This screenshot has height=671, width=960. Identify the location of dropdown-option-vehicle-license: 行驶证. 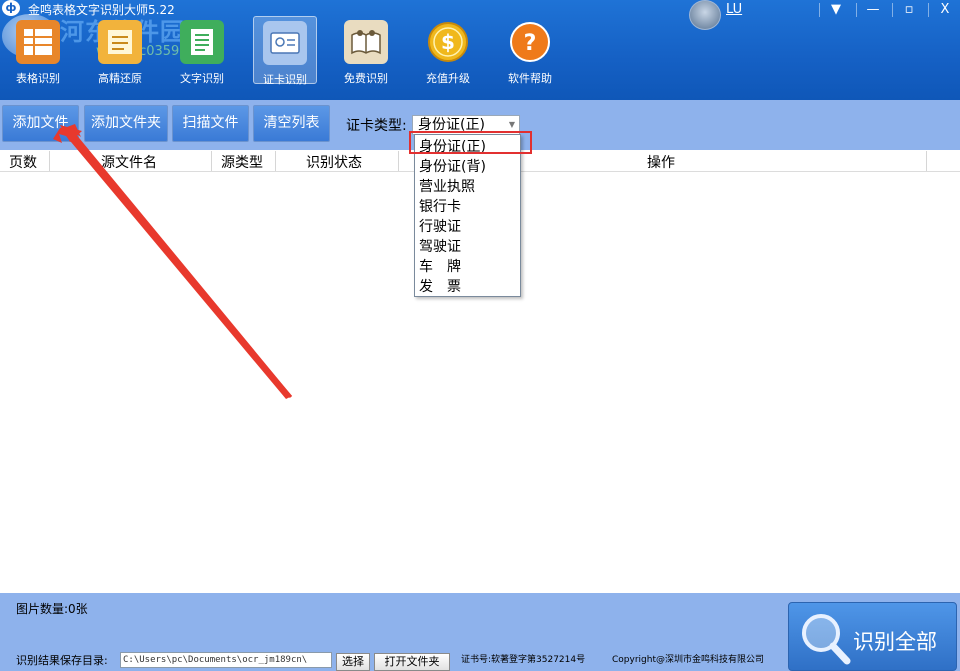
(440, 226).